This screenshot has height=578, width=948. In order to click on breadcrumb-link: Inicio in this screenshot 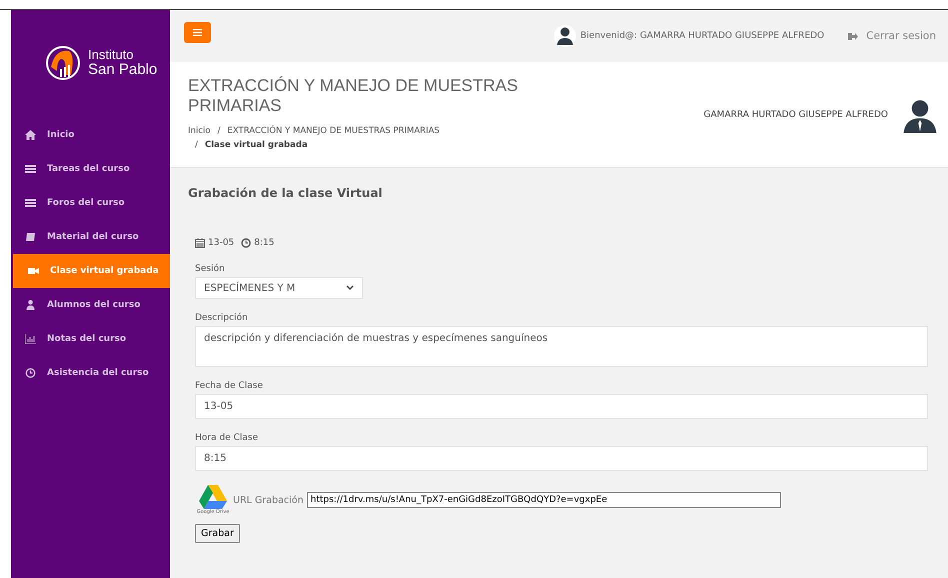, I will do `click(199, 131)`.